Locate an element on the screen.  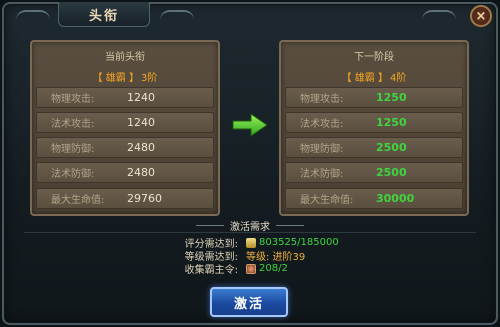
requirement-label: 收集霸主令: is located at coordinates (211, 270).